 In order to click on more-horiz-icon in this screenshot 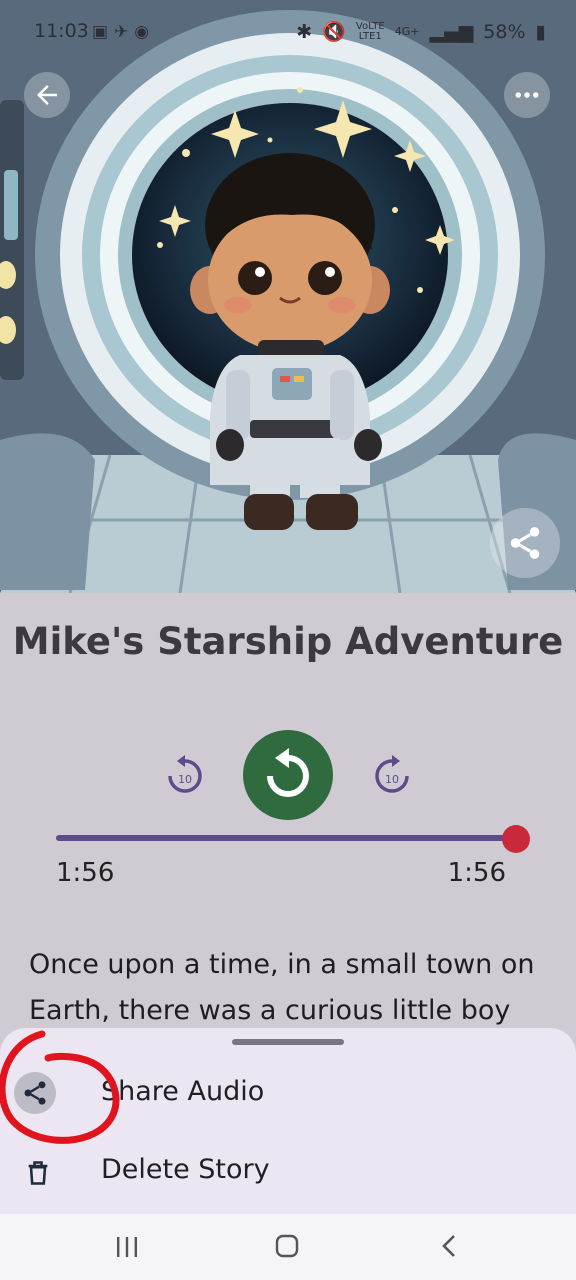, I will do `click(527, 95)`.